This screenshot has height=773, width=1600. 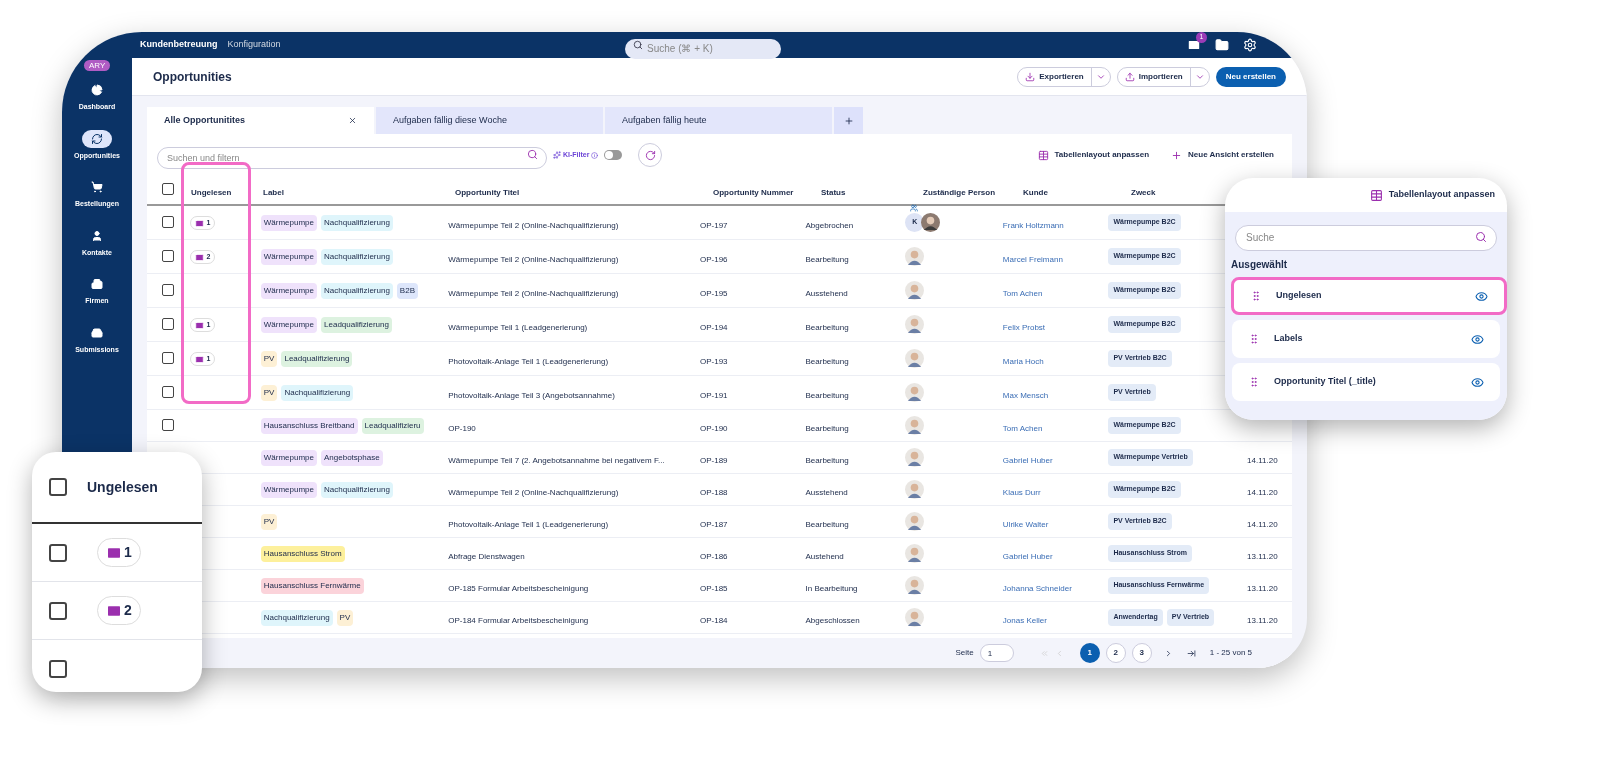 What do you see at coordinates (97, 90) in the screenshot?
I see `pie-chart-icon` at bounding box center [97, 90].